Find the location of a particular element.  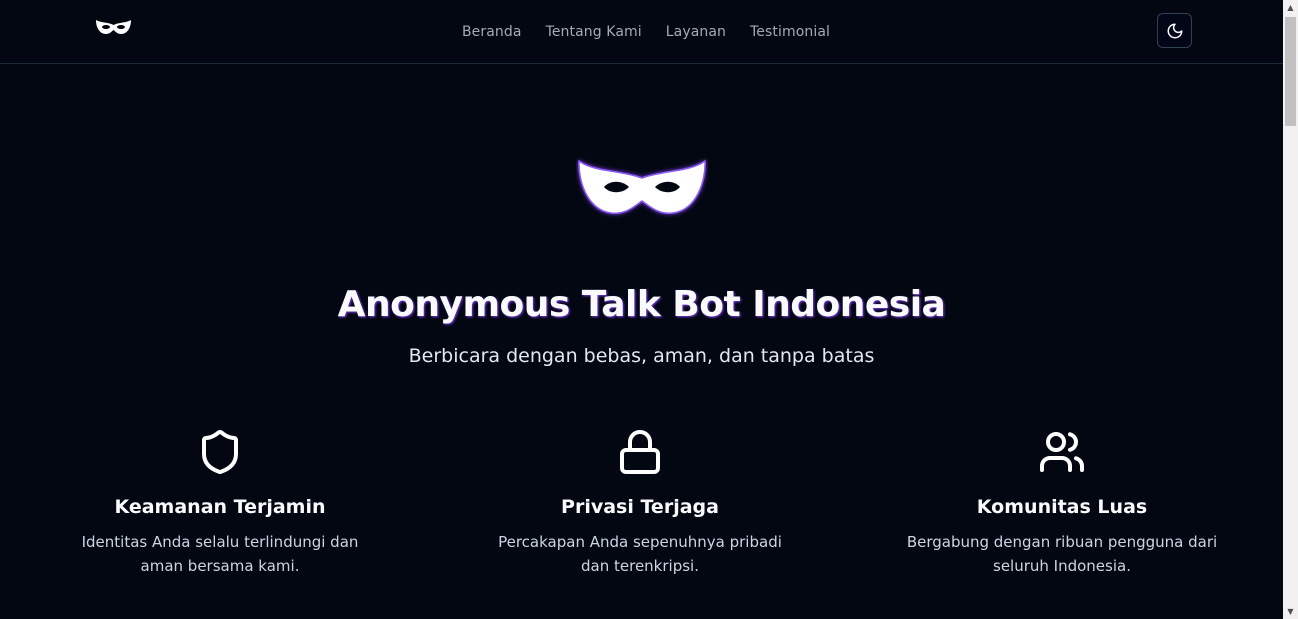

nav-link-tentang-kami: Tentang Kami is located at coordinates (594, 32).